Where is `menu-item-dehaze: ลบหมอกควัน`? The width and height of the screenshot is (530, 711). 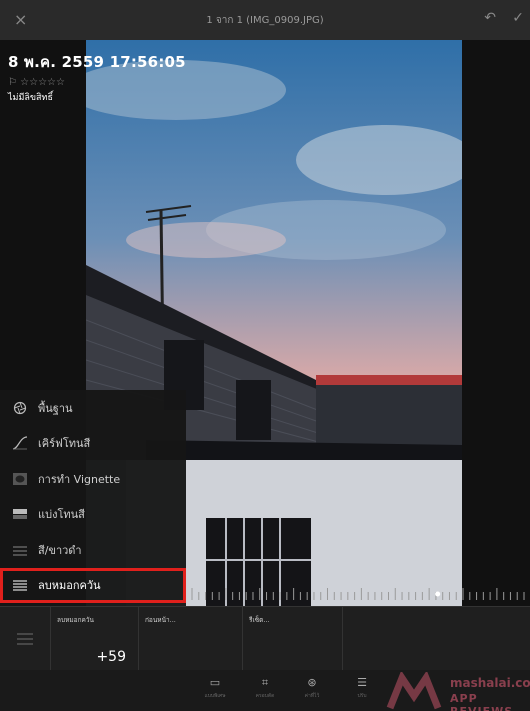
menu-item-dehaze: ลบหมอกควัน is located at coordinates (93, 585).